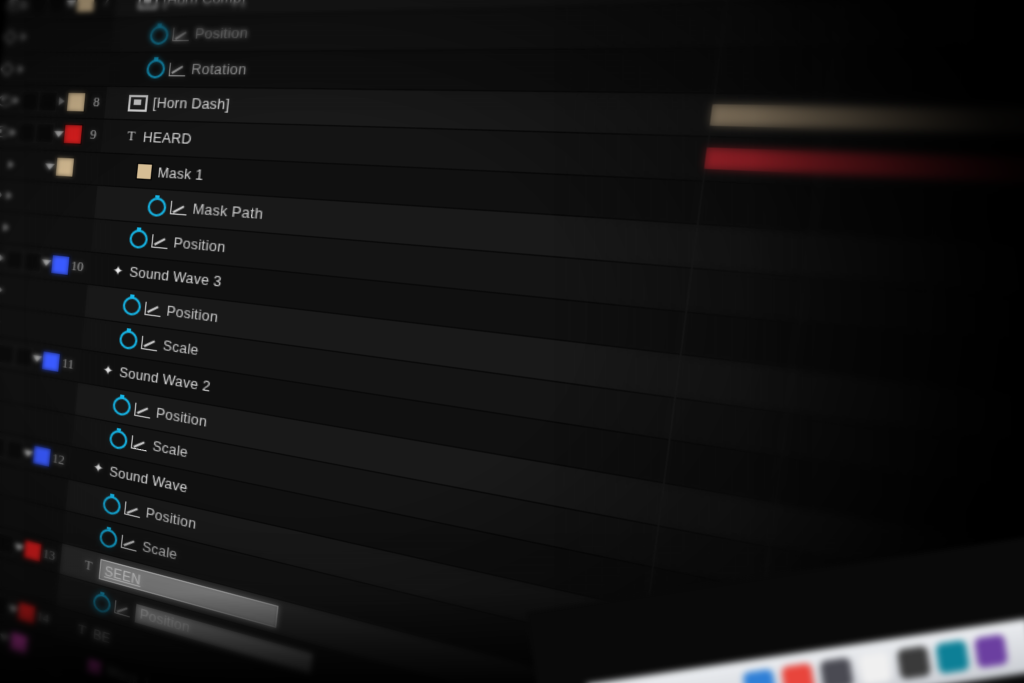 The width and height of the screenshot is (1024, 683). I want to click on row-toggle-gutter: 8, so click(54, 102).